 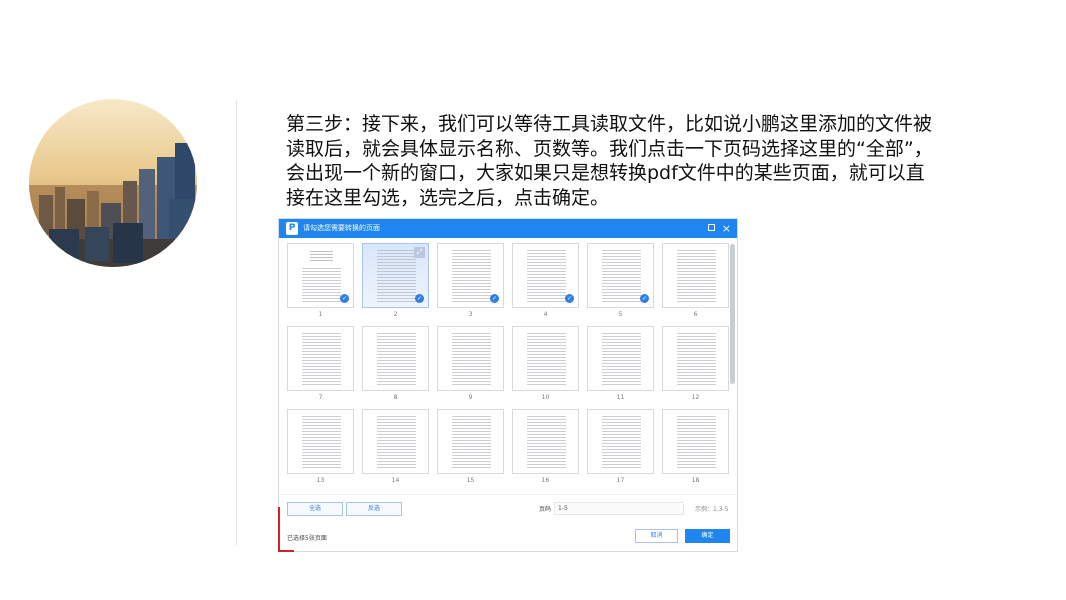 I want to click on dialog-titlebar: P 请勾选您需要转换的页面 ×, so click(x=508, y=228).